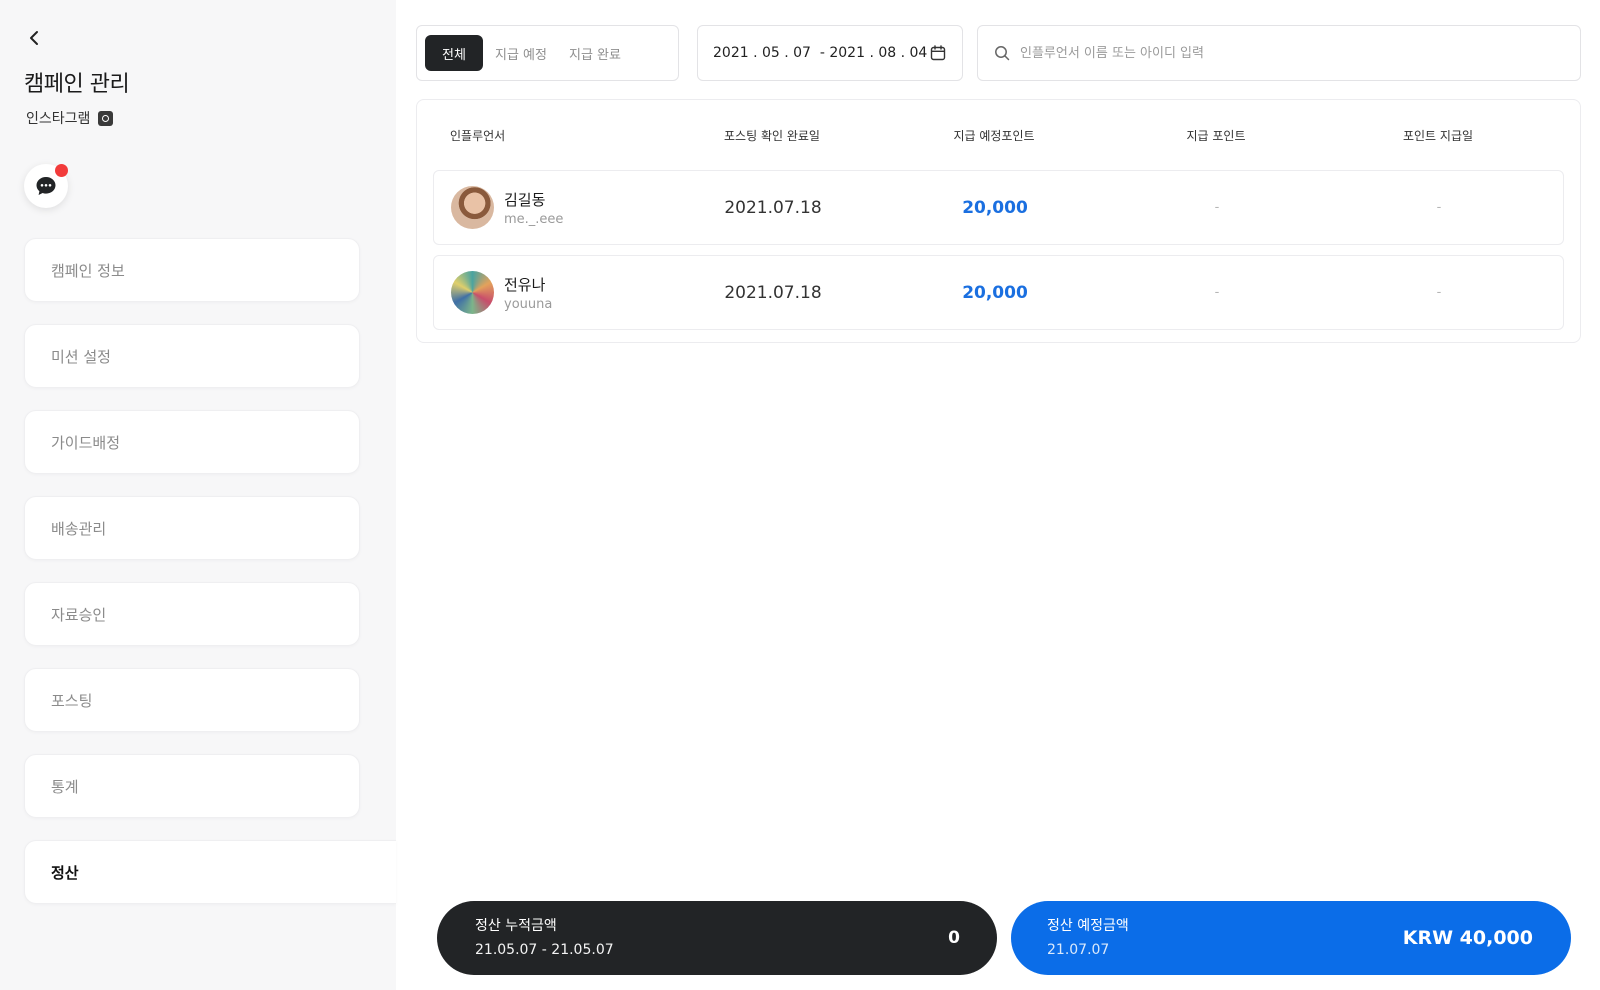  What do you see at coordinates (192, 614) in the screenshot?
I see `sidebar-item-material-approval: 자료승인` at bounding box center [192, 614].